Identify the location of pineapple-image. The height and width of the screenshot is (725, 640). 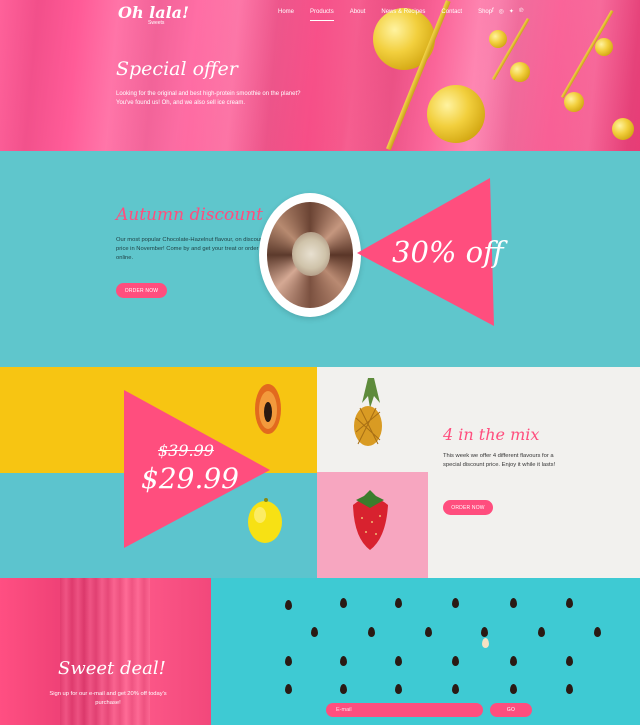
(368, 412).